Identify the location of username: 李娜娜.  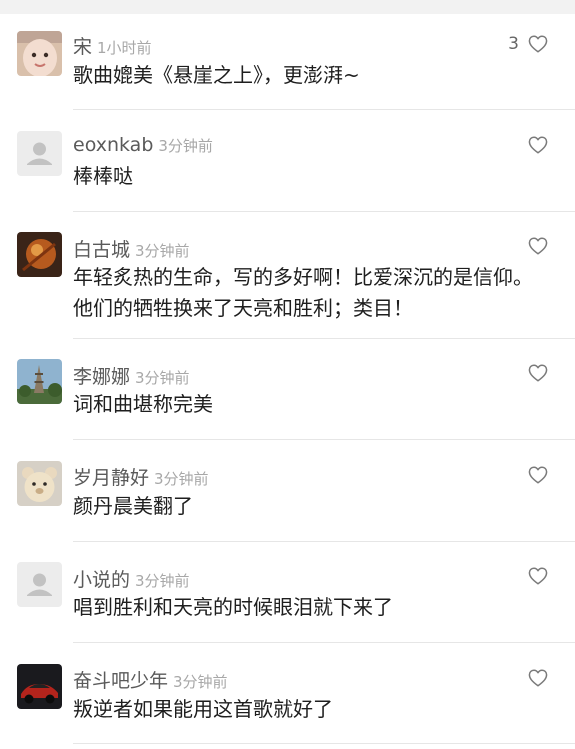
(101, 377).